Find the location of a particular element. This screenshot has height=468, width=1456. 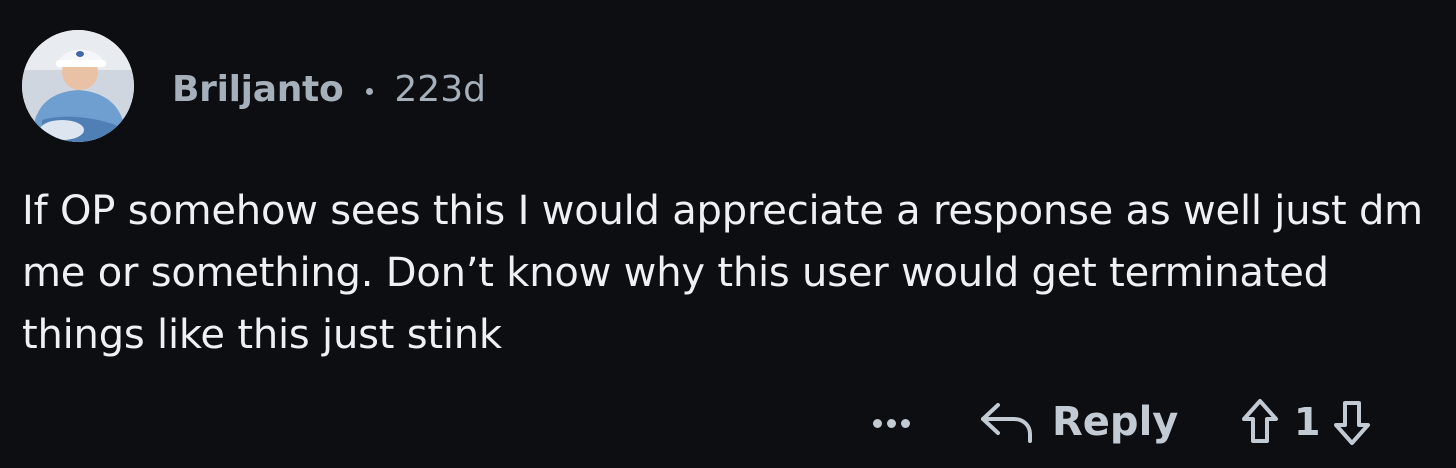

ellipsis-icon-dot is located at coordinates (891, 423).